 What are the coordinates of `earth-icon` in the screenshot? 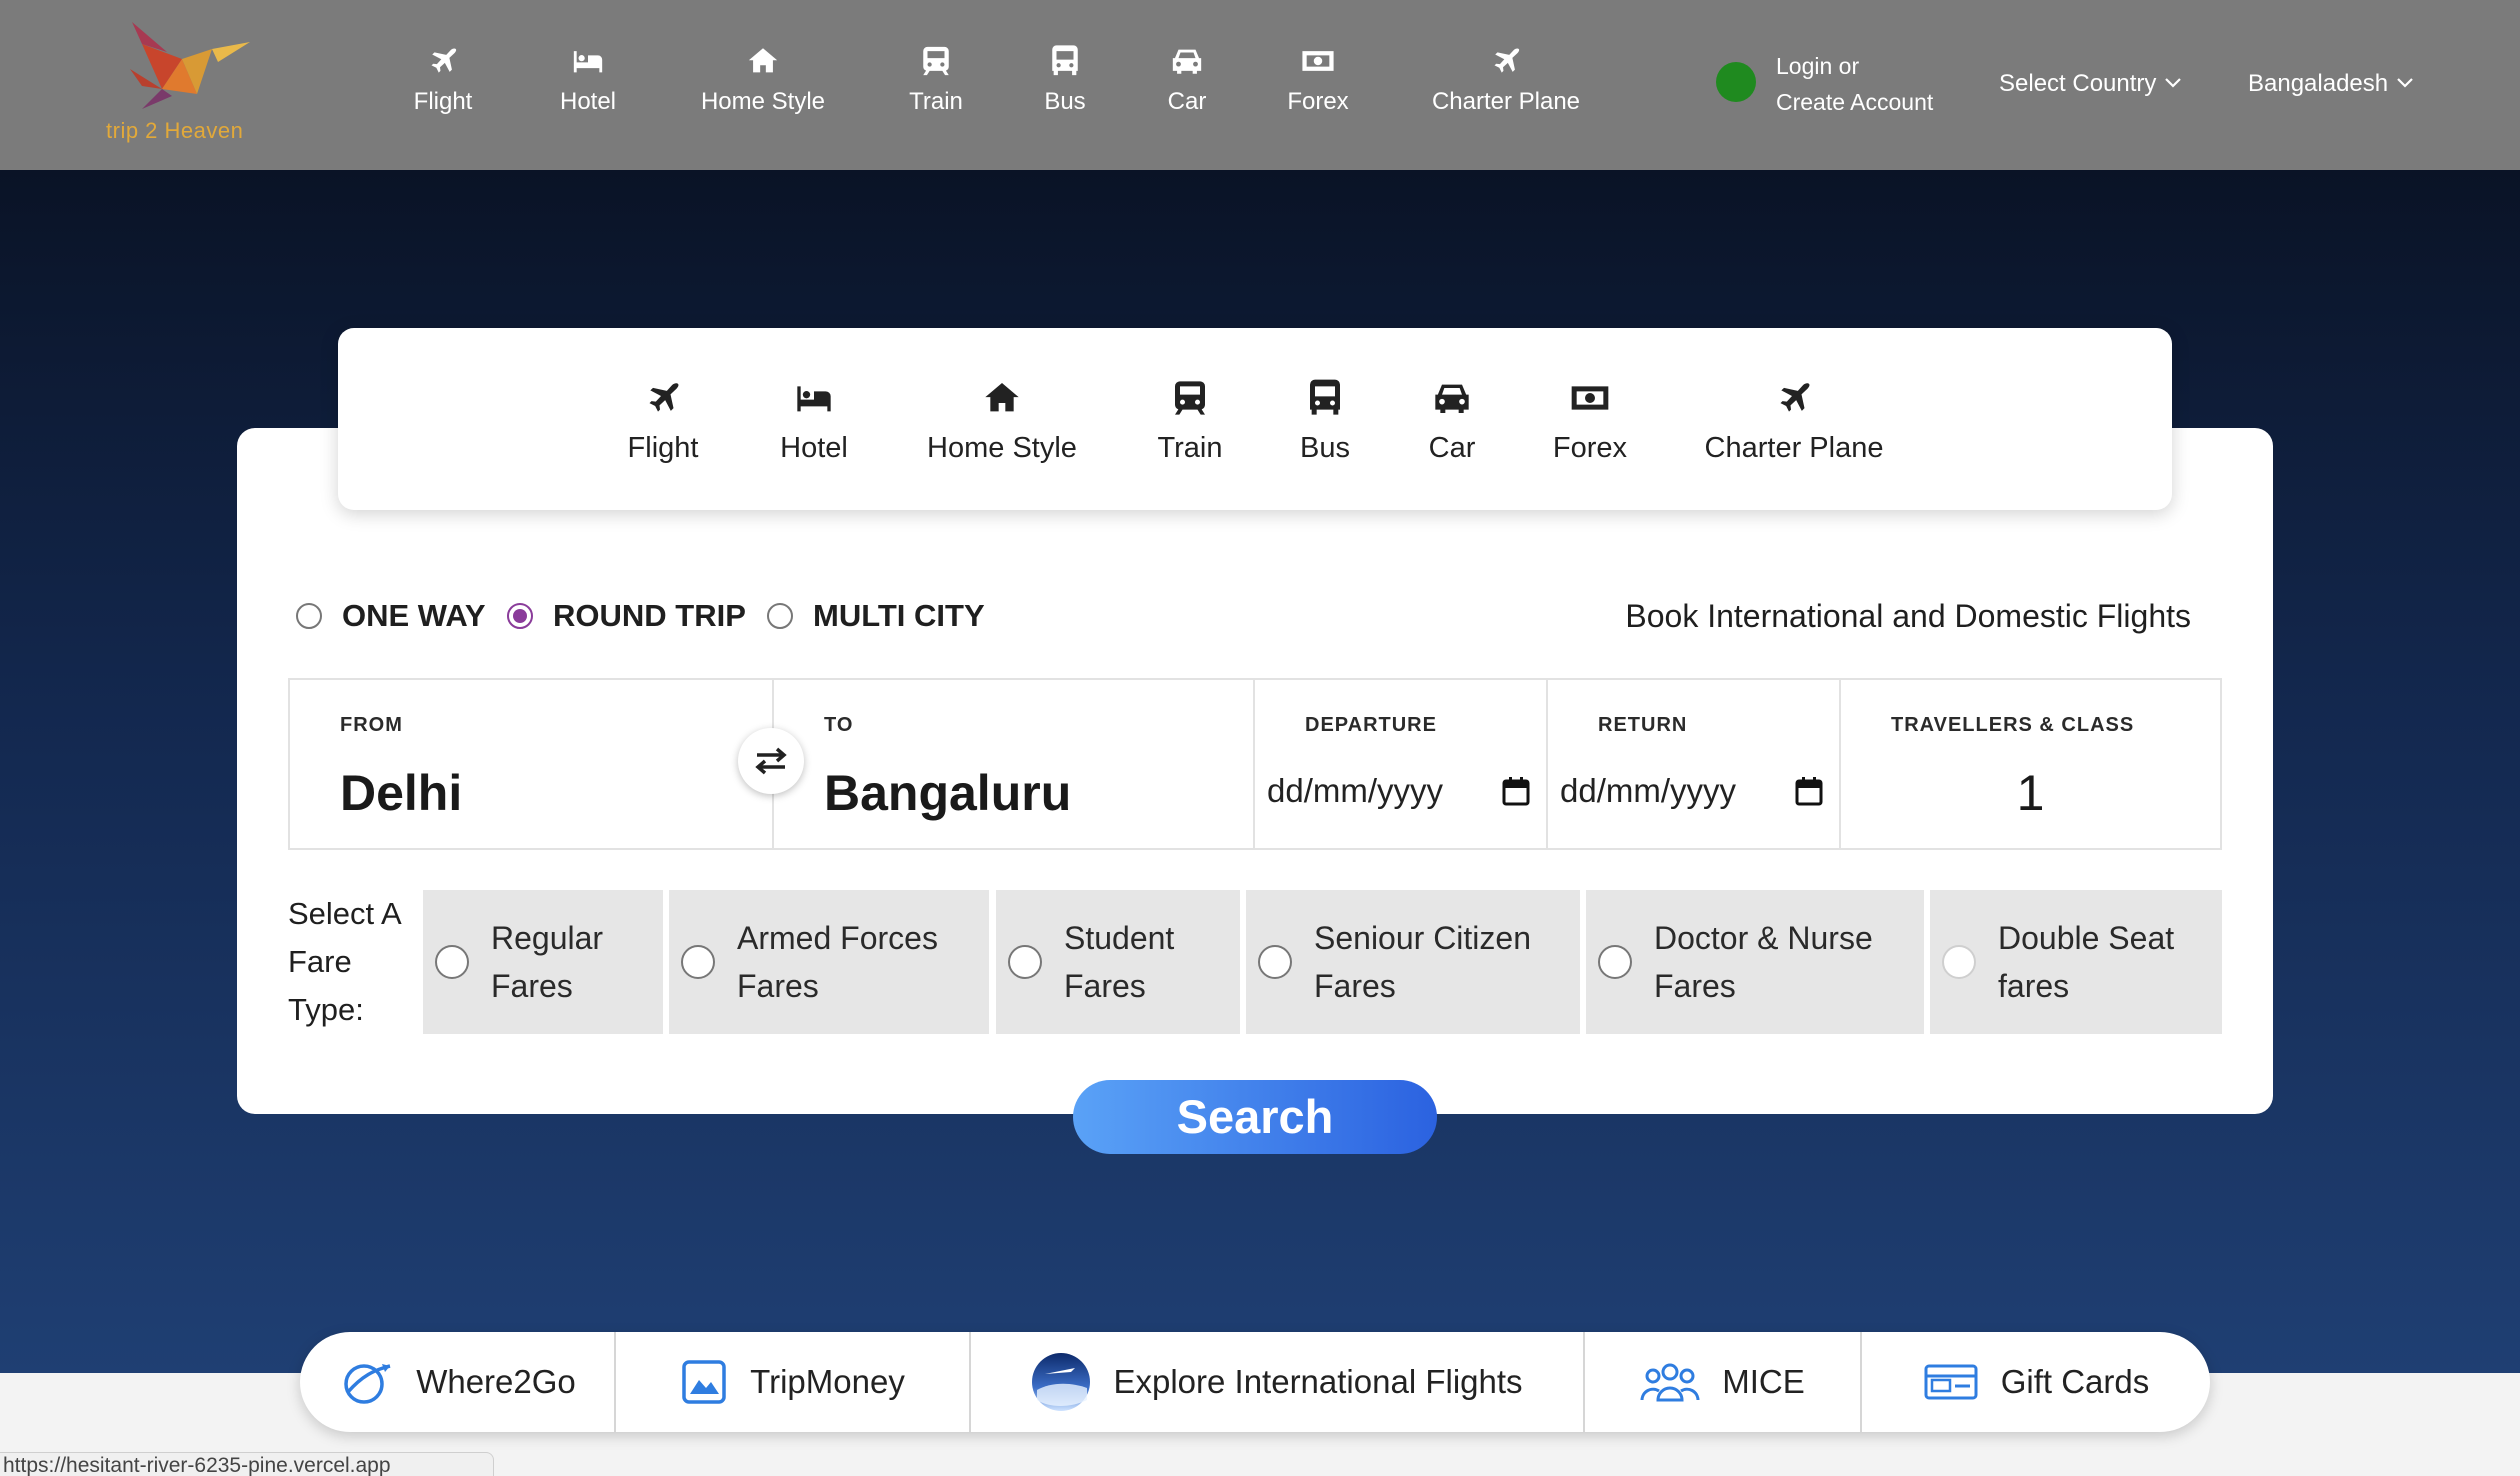 It's located at (1061, 1382).